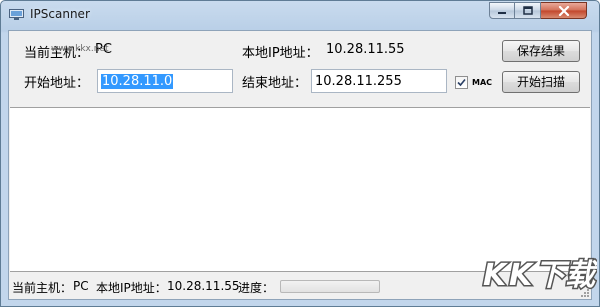  Describe the element at coordinates (256, 288) in the screenshot. I see `status-progress-label: 进度：` at that location.